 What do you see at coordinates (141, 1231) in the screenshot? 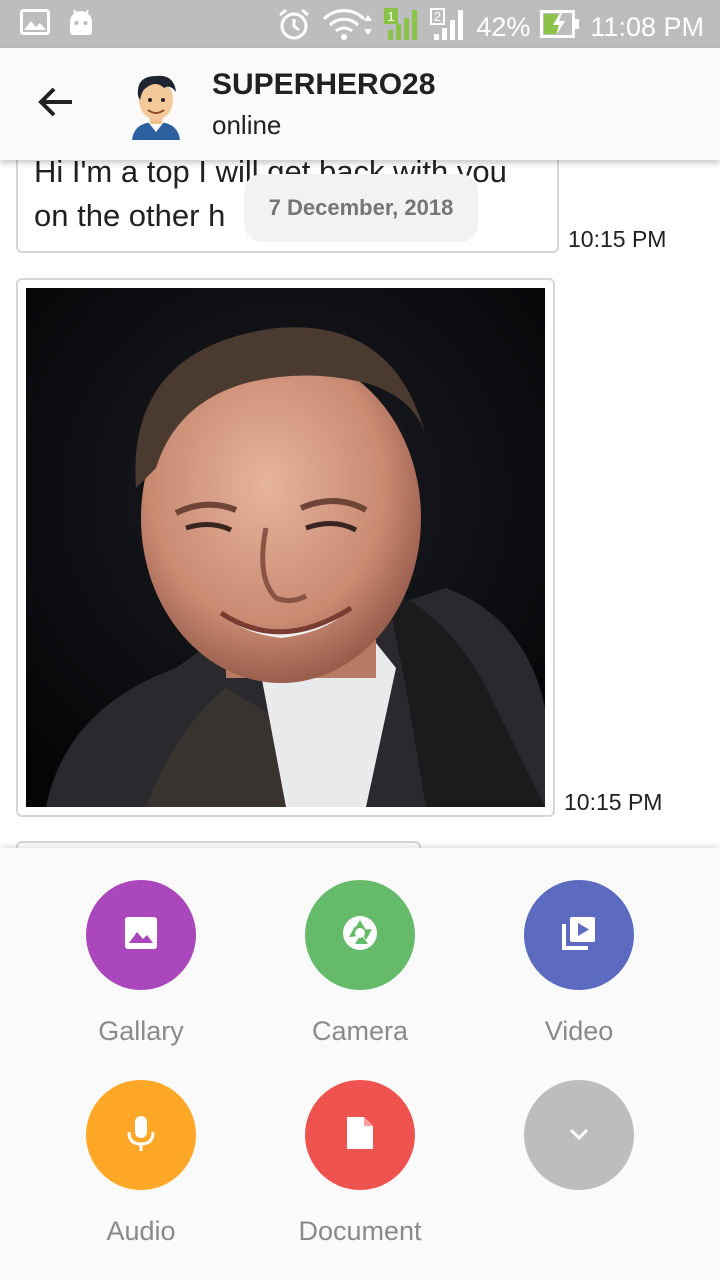
I see `audio-label: Audio` at bounding box center [141, 1231].